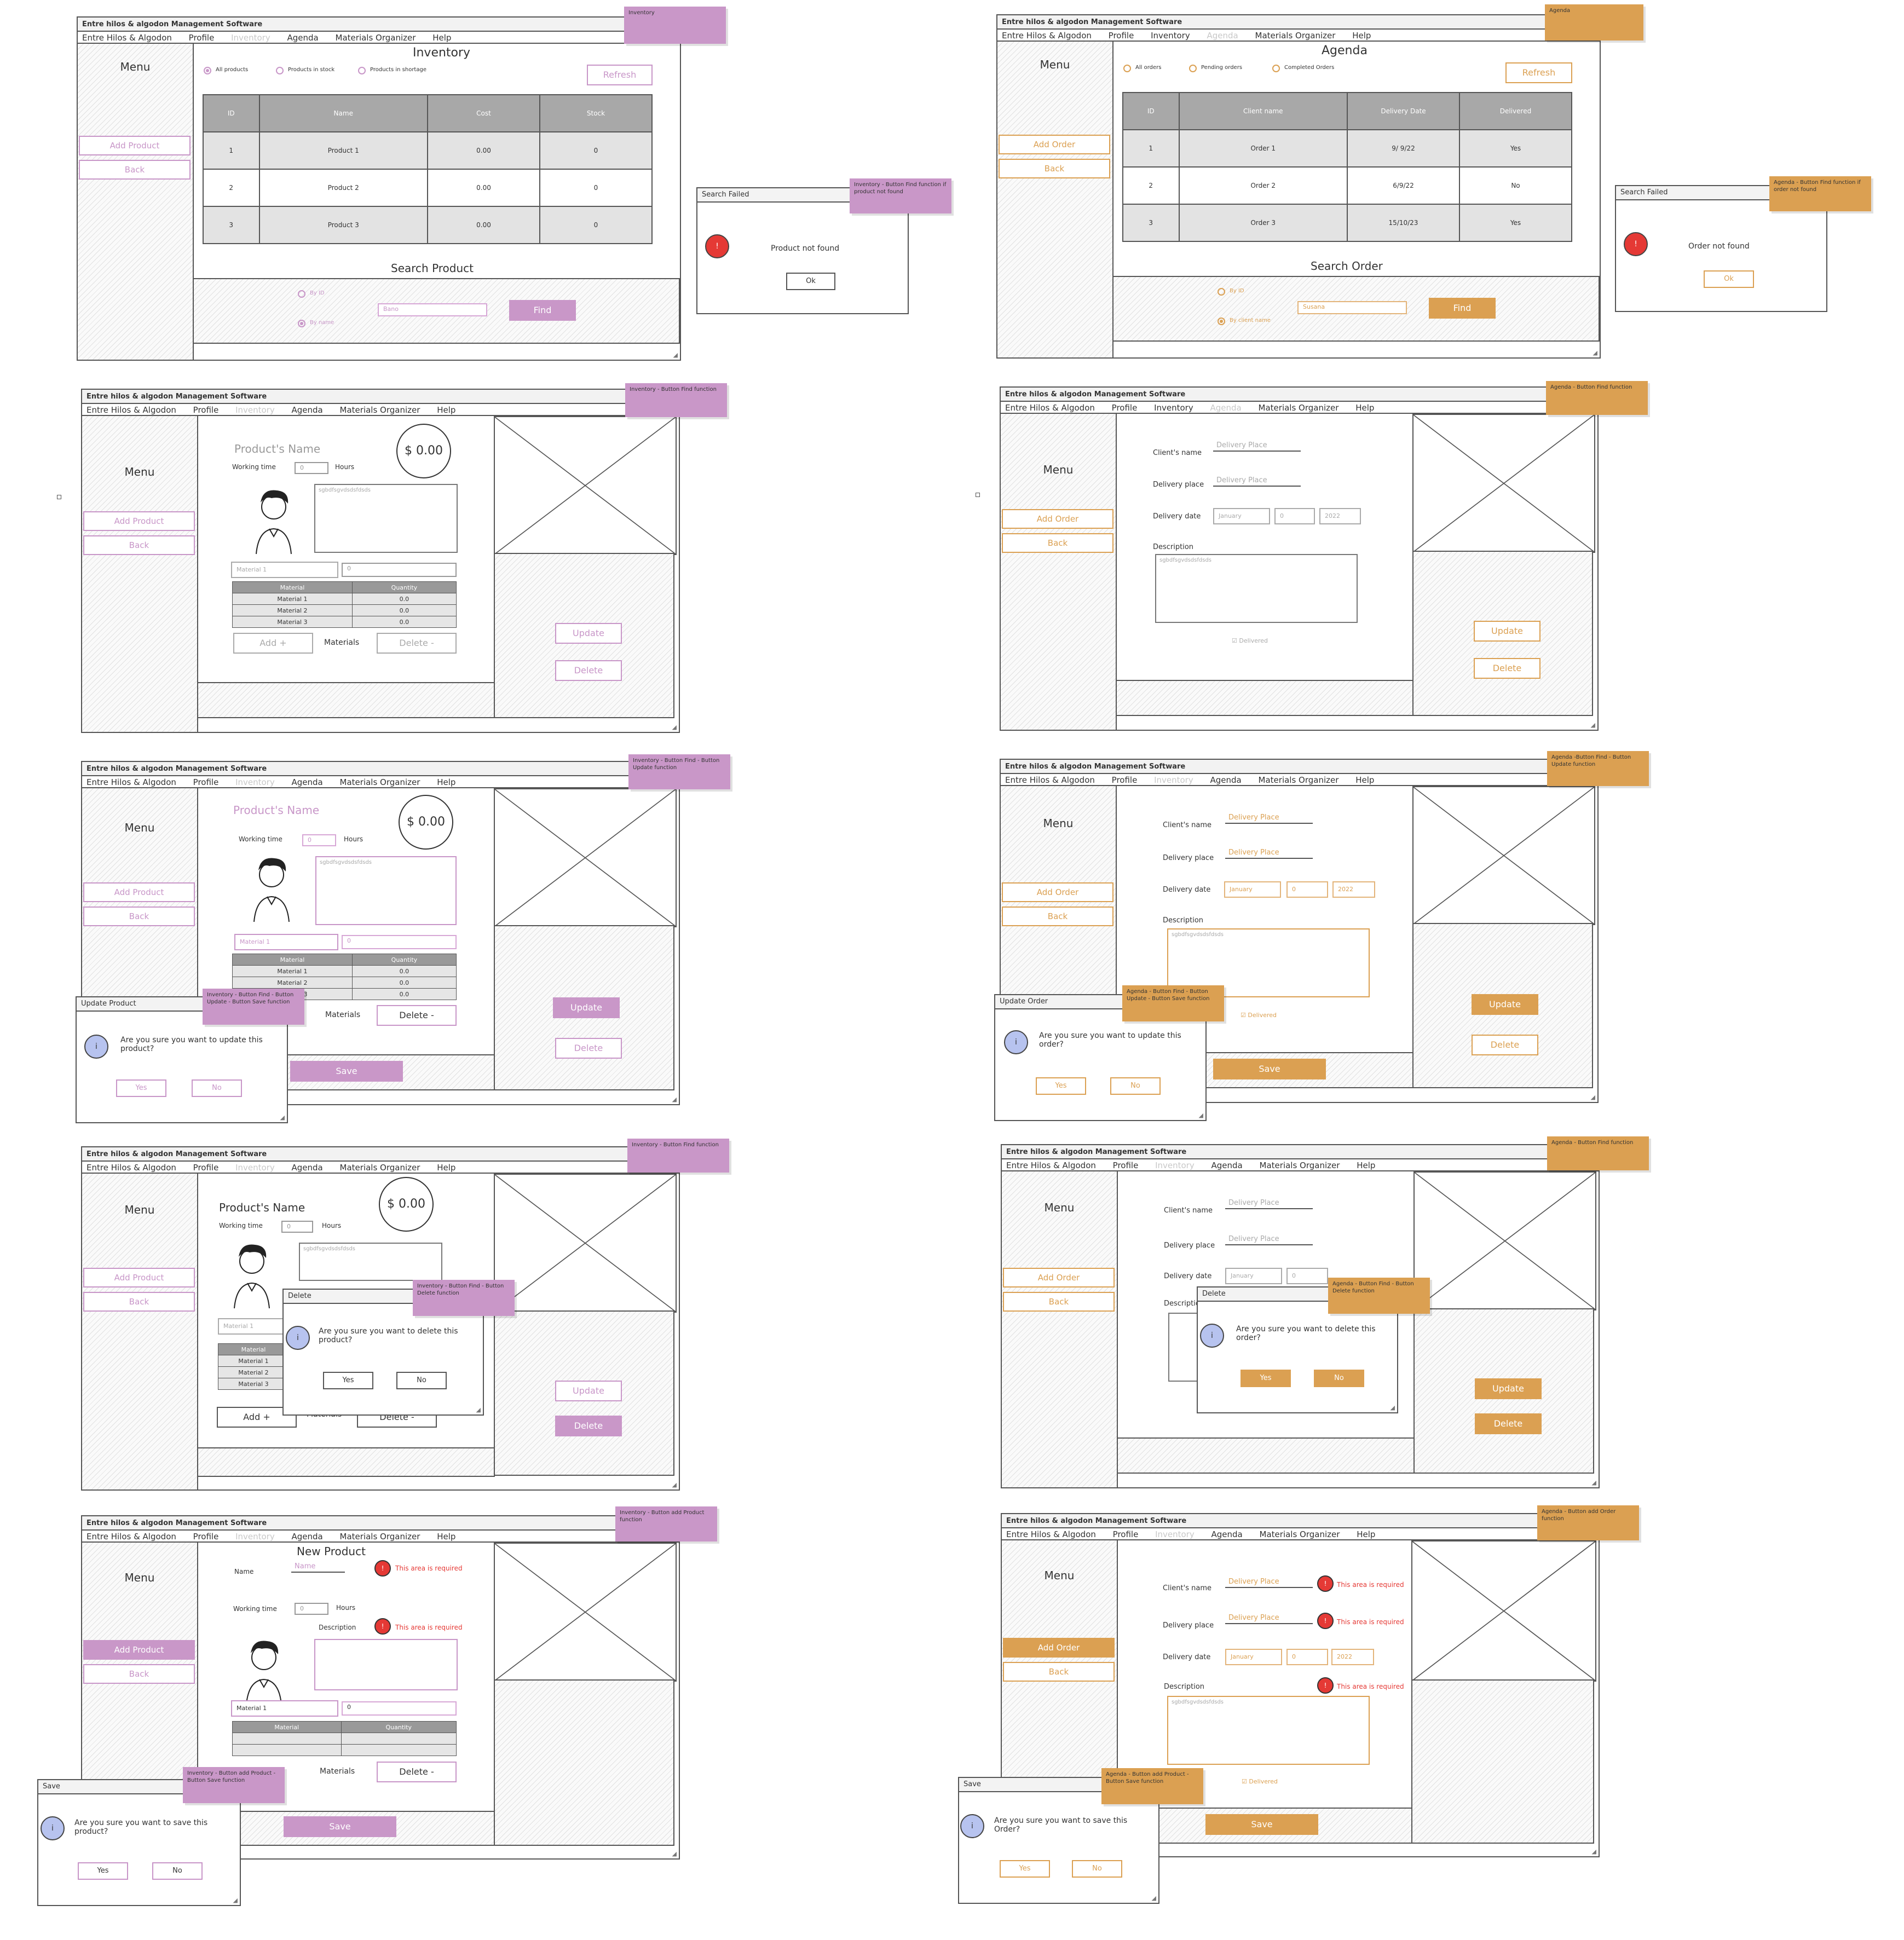 This screenshot has height=1940, width=1904. I want to click on description-textarea, so click(386, 1664).